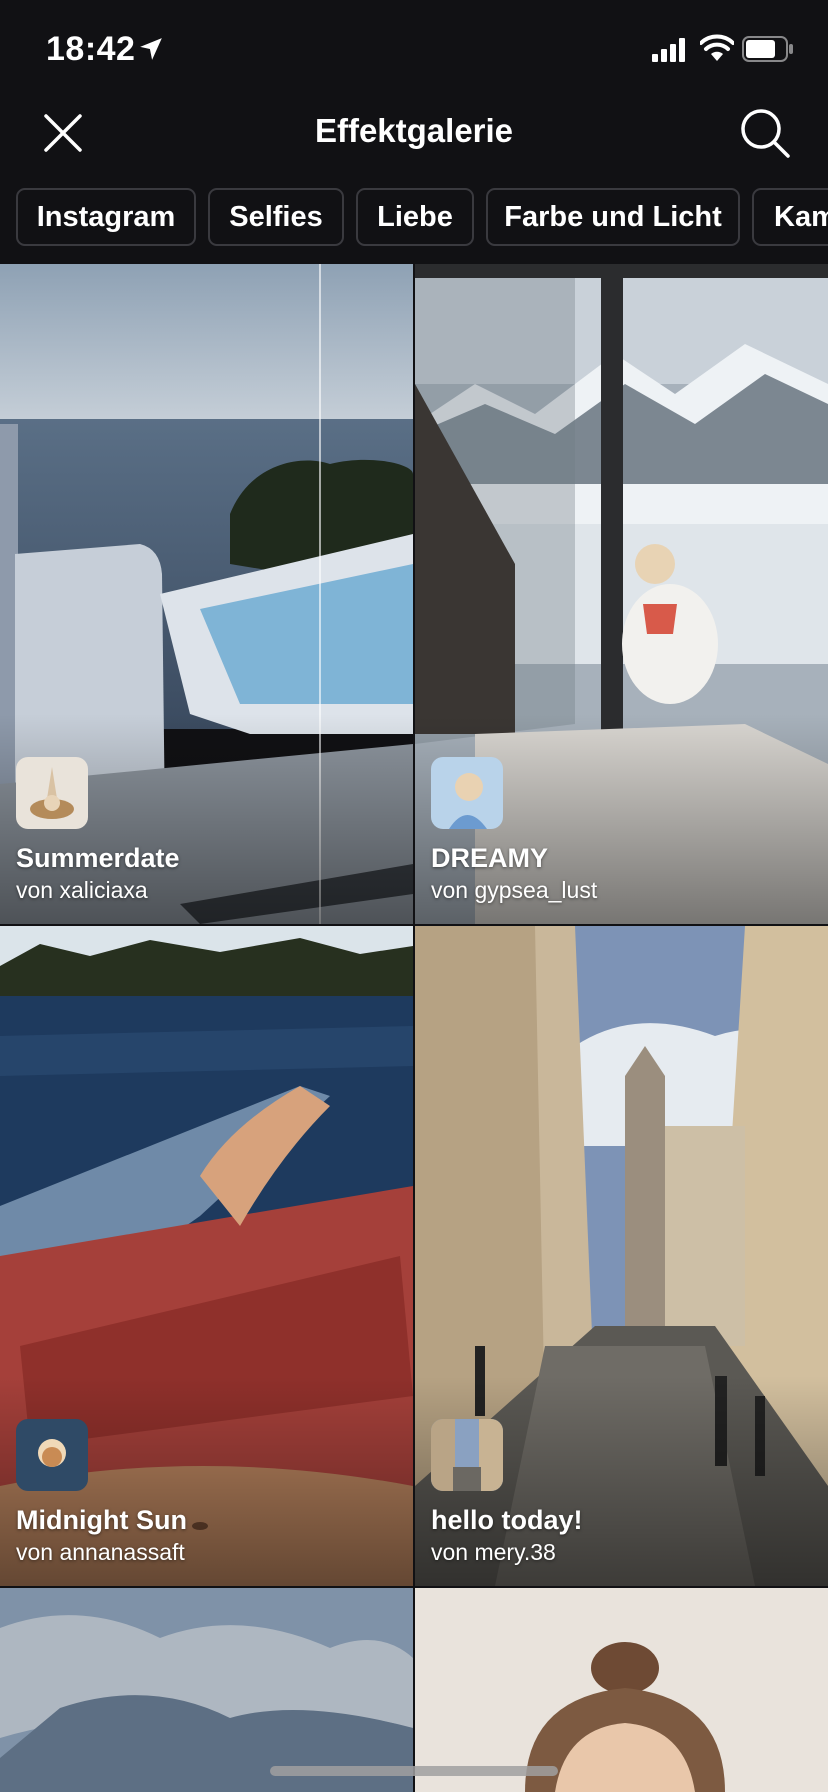 The width and height of the screenshot is (828, 1792). I want to click on chip-selfies: Selfies, so click(276, 217).